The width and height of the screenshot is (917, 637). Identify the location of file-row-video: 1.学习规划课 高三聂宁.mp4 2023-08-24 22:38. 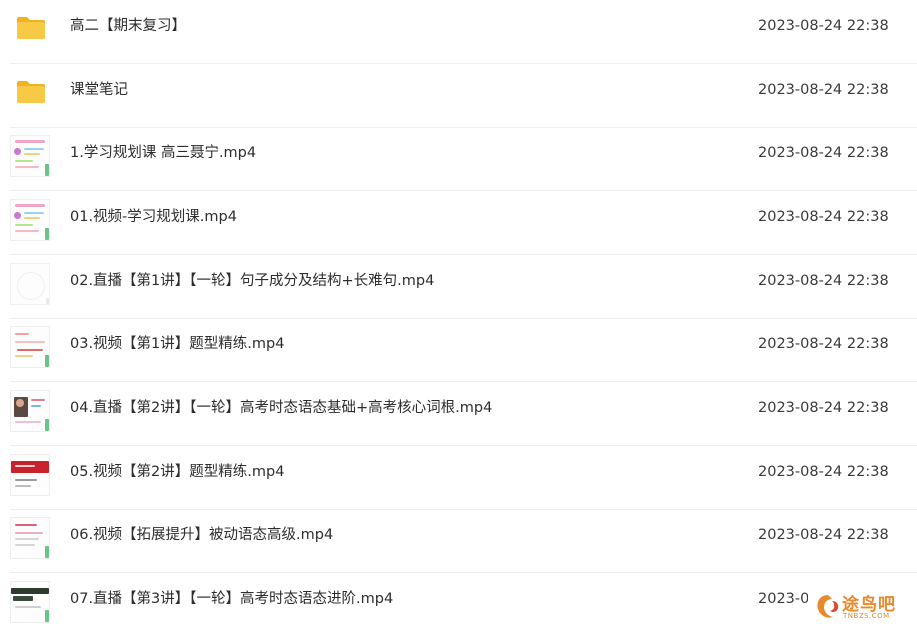
(458, 159).